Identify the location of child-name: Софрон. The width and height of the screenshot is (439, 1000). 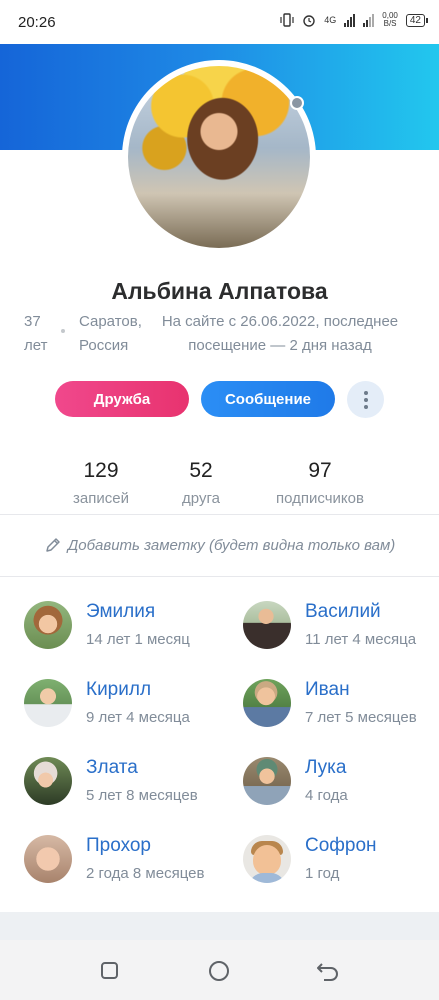
(341, 845).